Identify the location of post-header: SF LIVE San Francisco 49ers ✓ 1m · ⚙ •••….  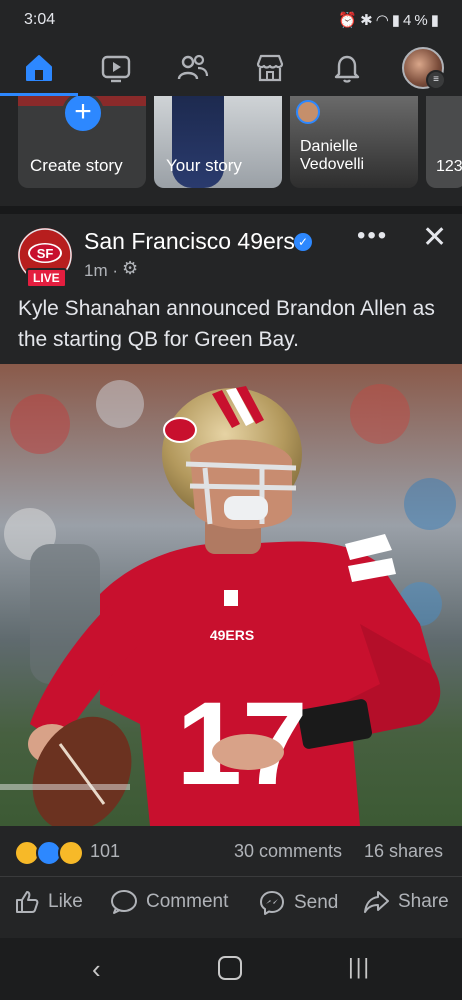
(231, 254).